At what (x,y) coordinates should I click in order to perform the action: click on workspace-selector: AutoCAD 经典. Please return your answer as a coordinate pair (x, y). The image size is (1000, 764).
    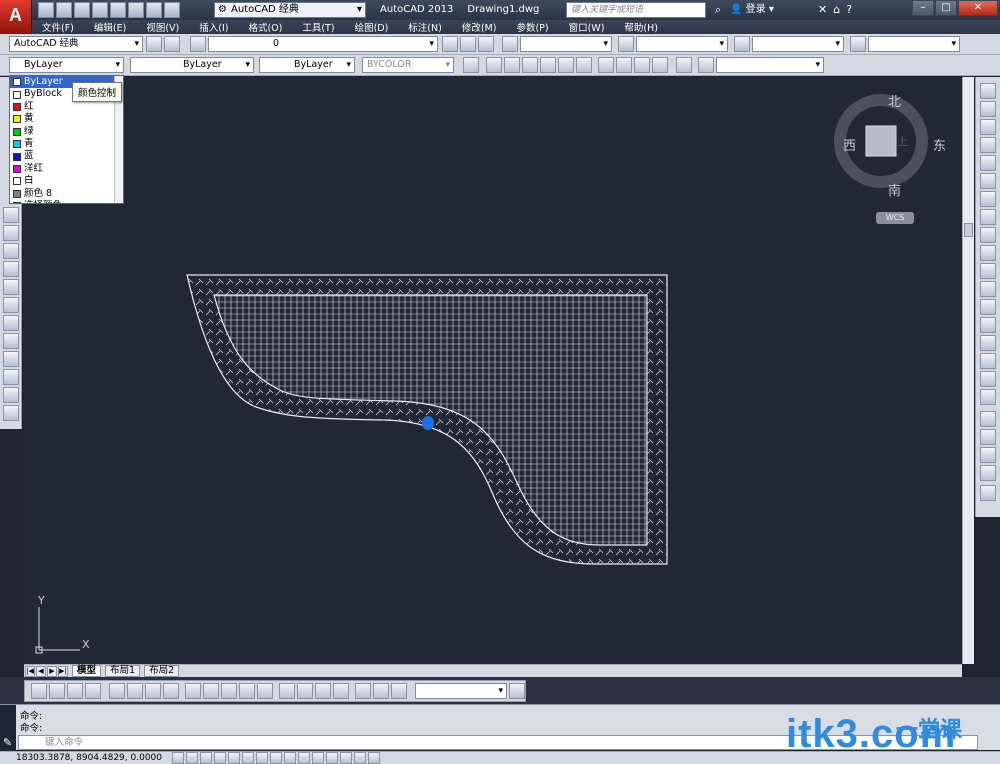
    Looking at the image, I should click on (290, 10).